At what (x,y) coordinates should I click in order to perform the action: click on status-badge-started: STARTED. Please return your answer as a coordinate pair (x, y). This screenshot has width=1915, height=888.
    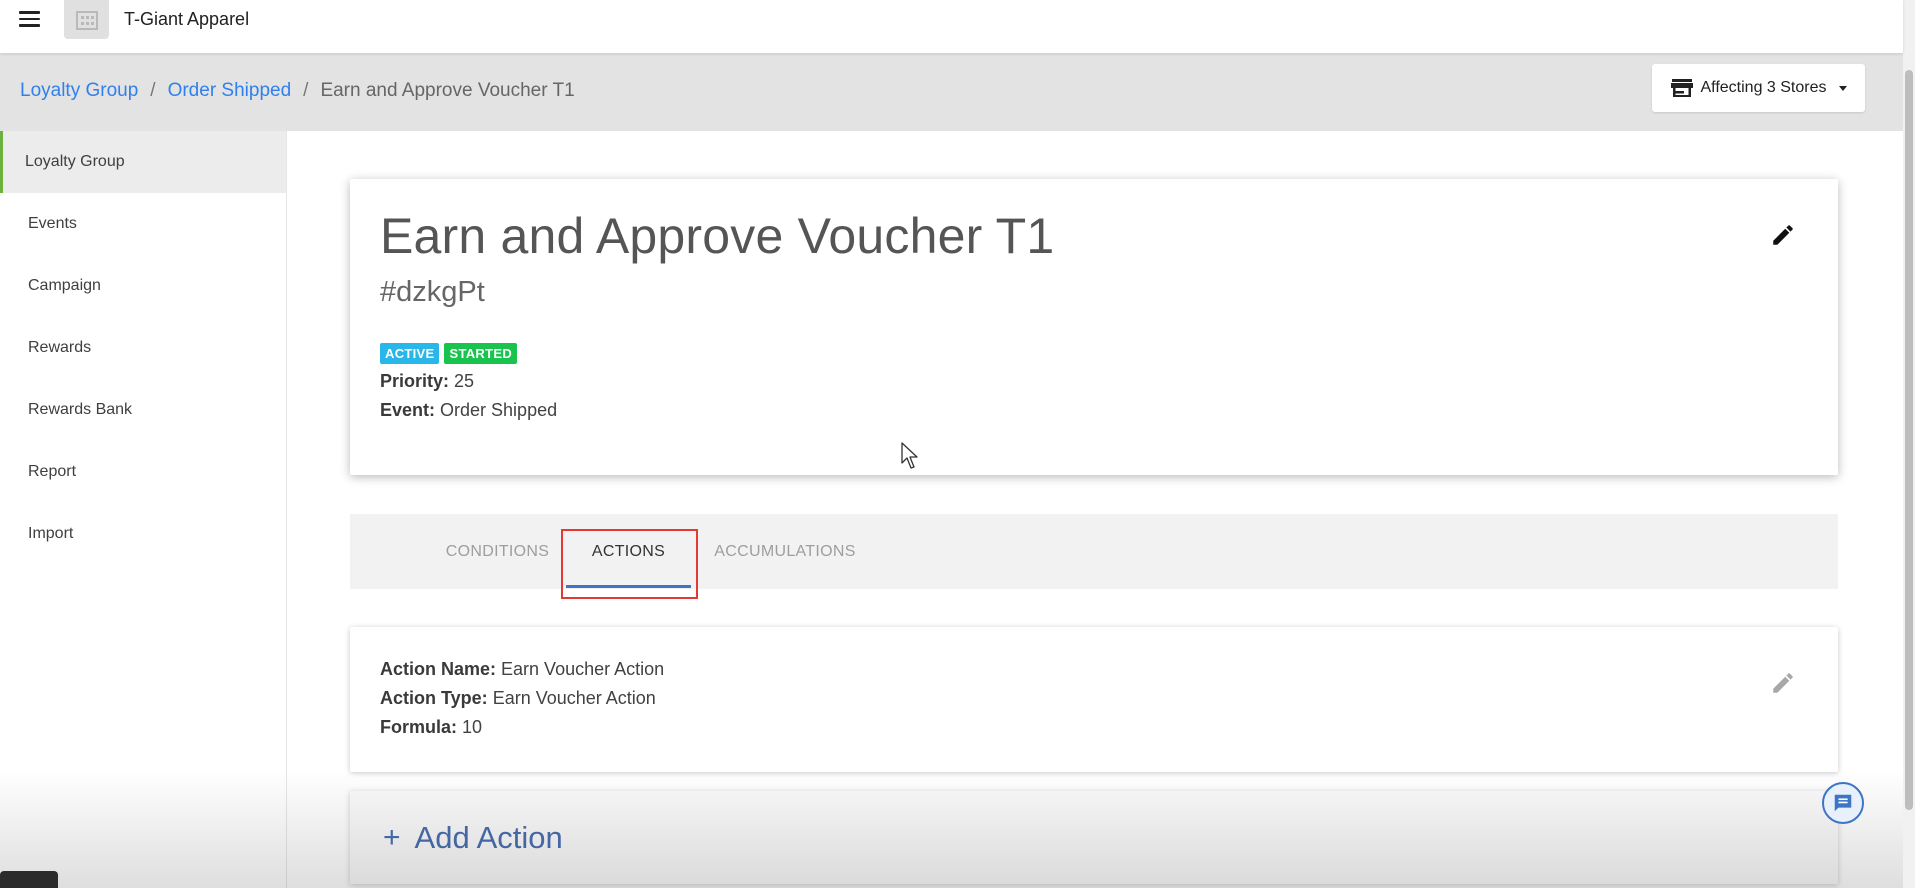
    Looking at the image, I should click on (481, 353).